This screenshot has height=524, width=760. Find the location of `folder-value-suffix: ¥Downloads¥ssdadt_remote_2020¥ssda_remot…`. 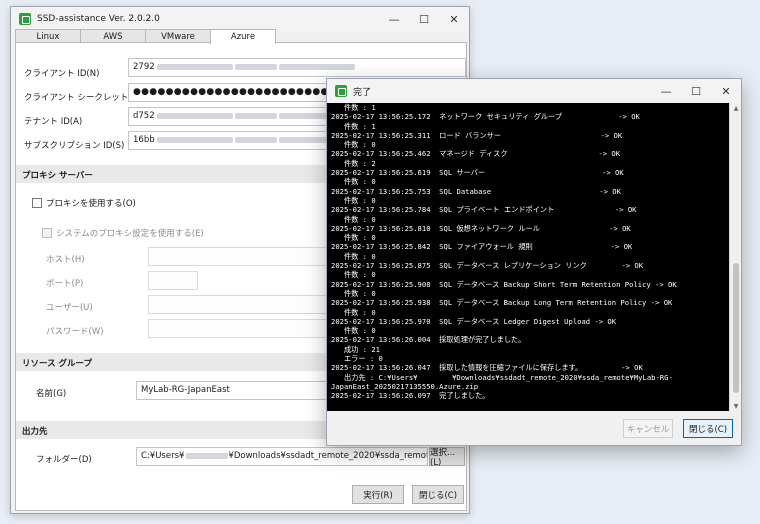

folder-value-suffix: ¥Downloads¥ssdadt_remote_2020¥ssda_remot… is located at coordinates (328, 456).